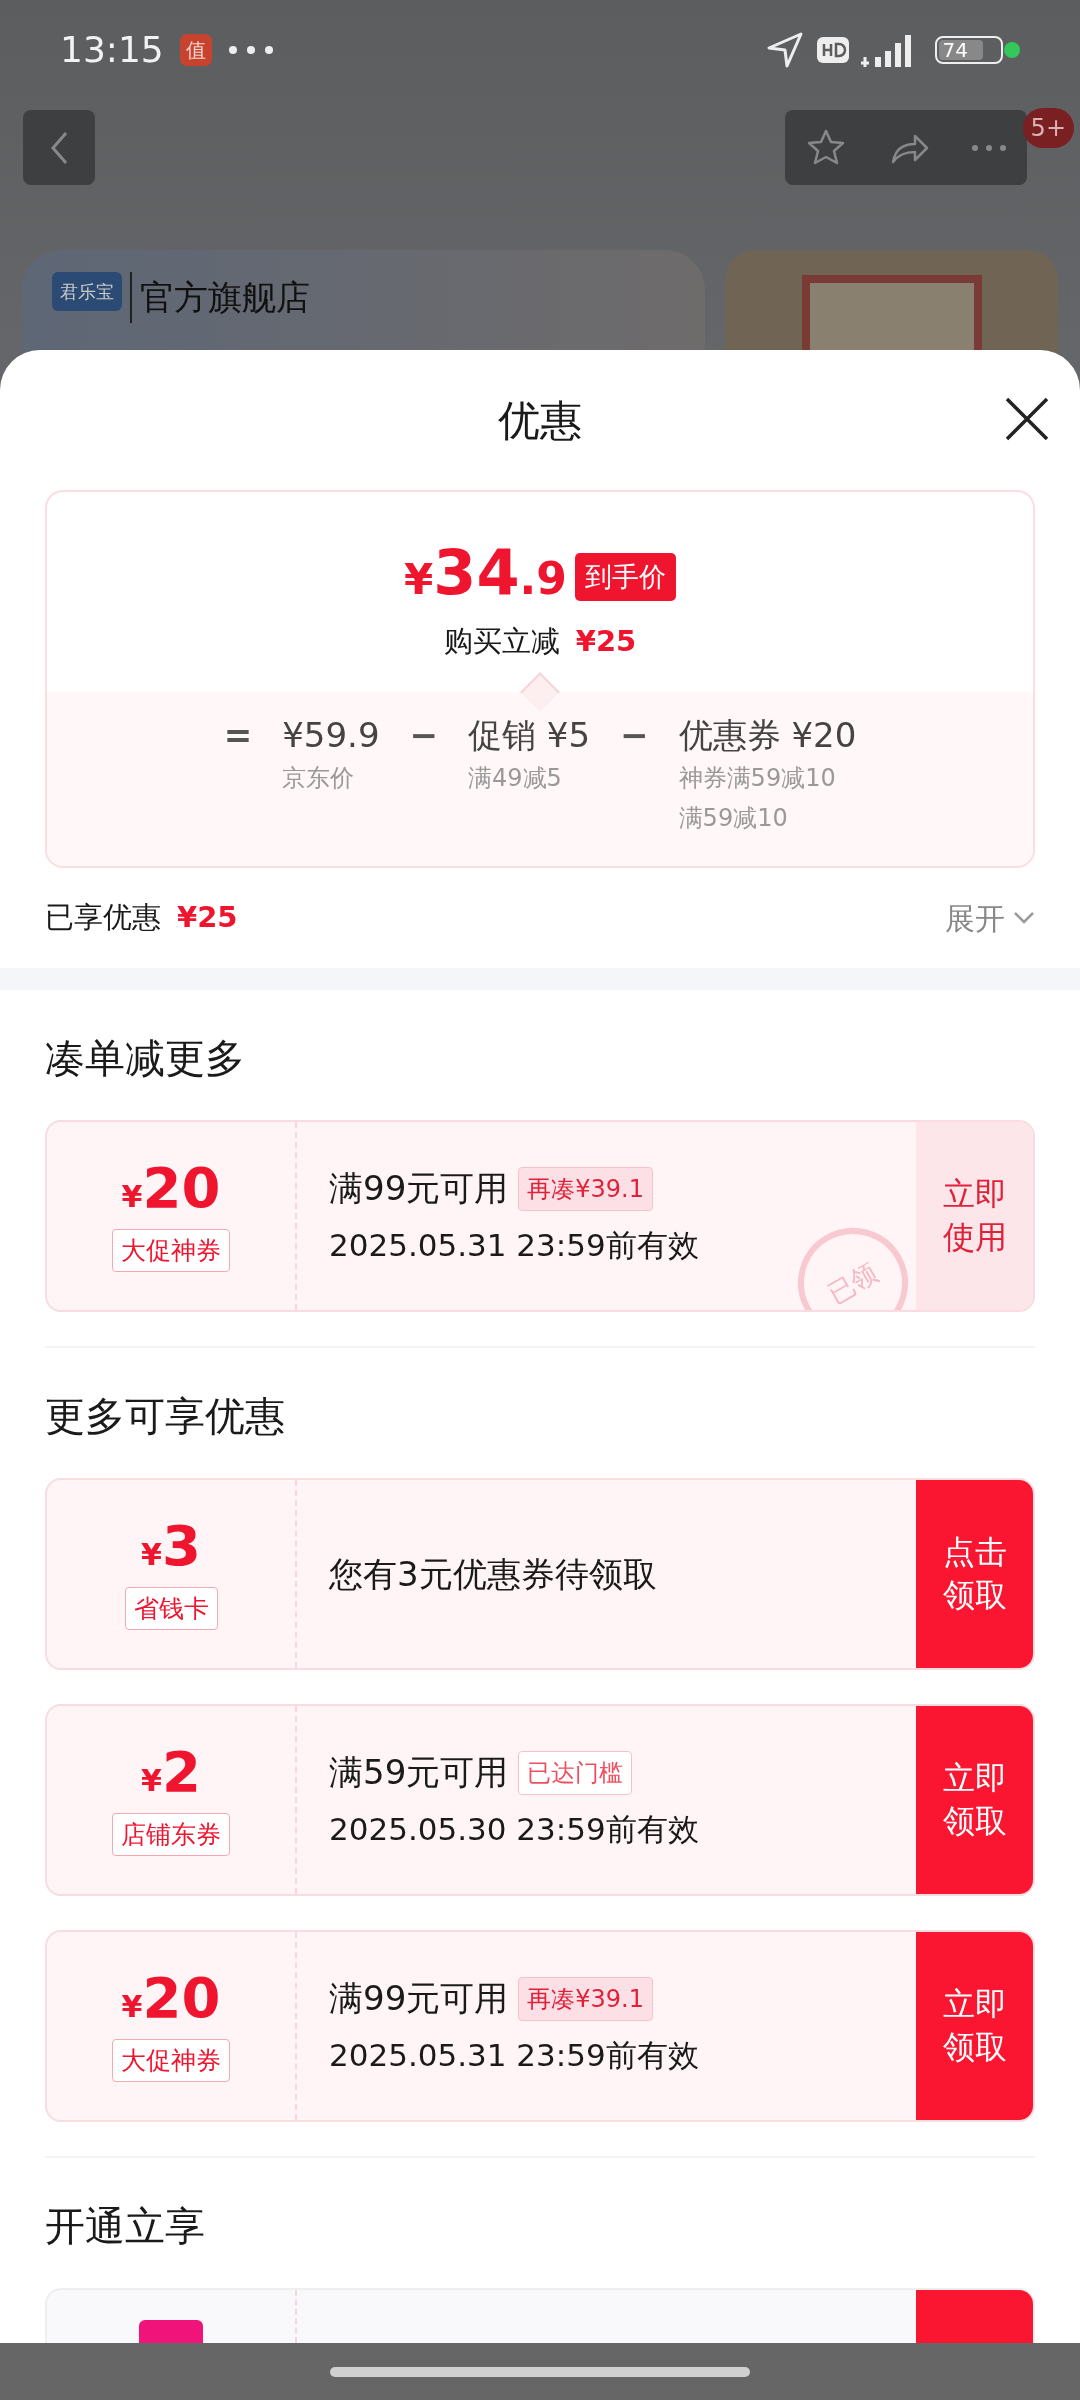  What do you see at coordinates (540, 420) in the screenshot?
I see `sheet-title: 优惠` at bounding box center [540, 420].